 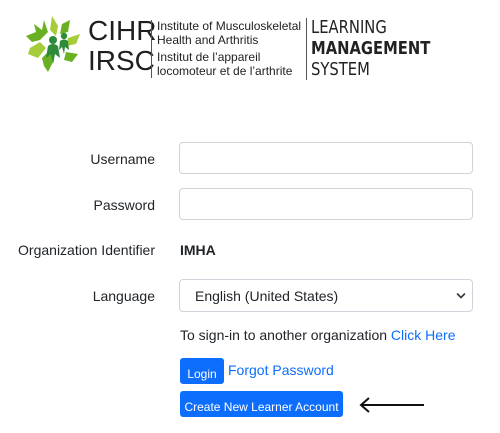 What do you see at coordinates (461, 296) in the screenshot?
I see `chevron-down-icon` at bounding box center [461, 296].